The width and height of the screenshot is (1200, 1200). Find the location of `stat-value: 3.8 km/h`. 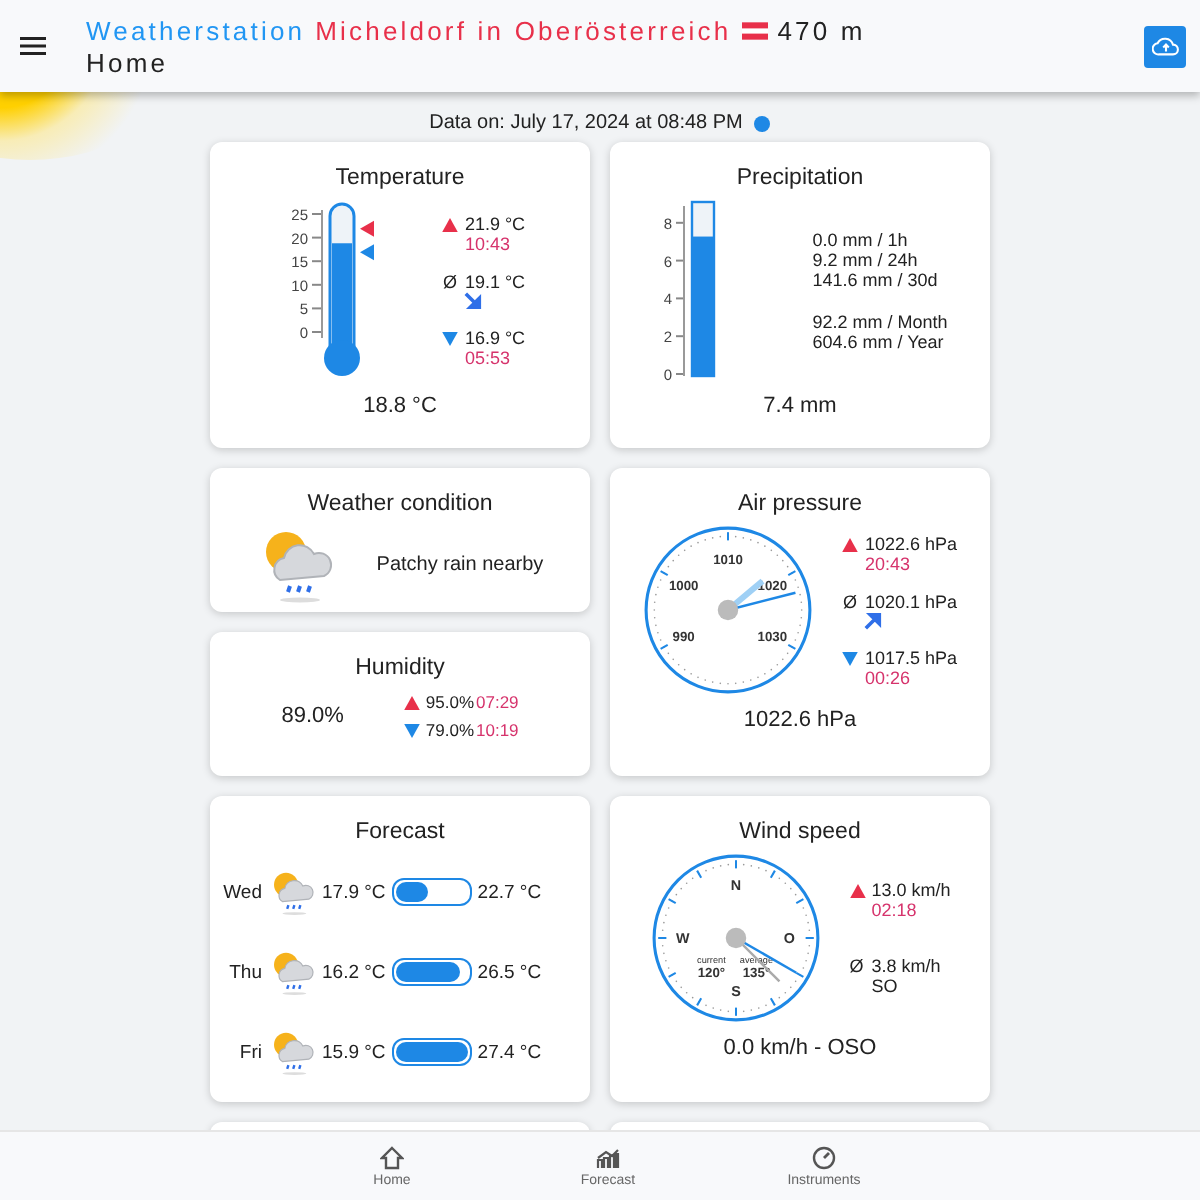

stat-value: 3.8 km/h is located at coordinates (906, 966).